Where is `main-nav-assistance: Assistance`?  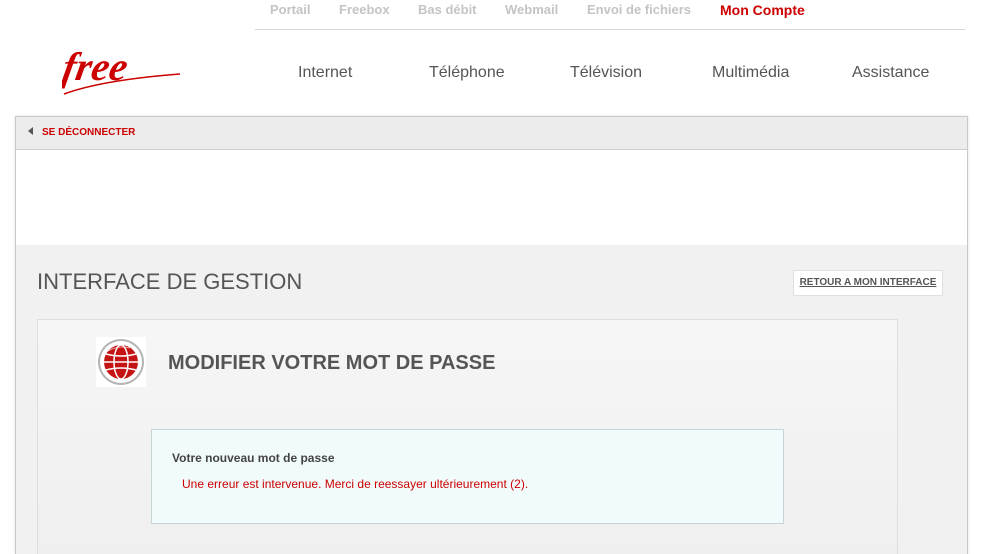
main-nav-assistance: Assistance is located at coordinates (890, 73).